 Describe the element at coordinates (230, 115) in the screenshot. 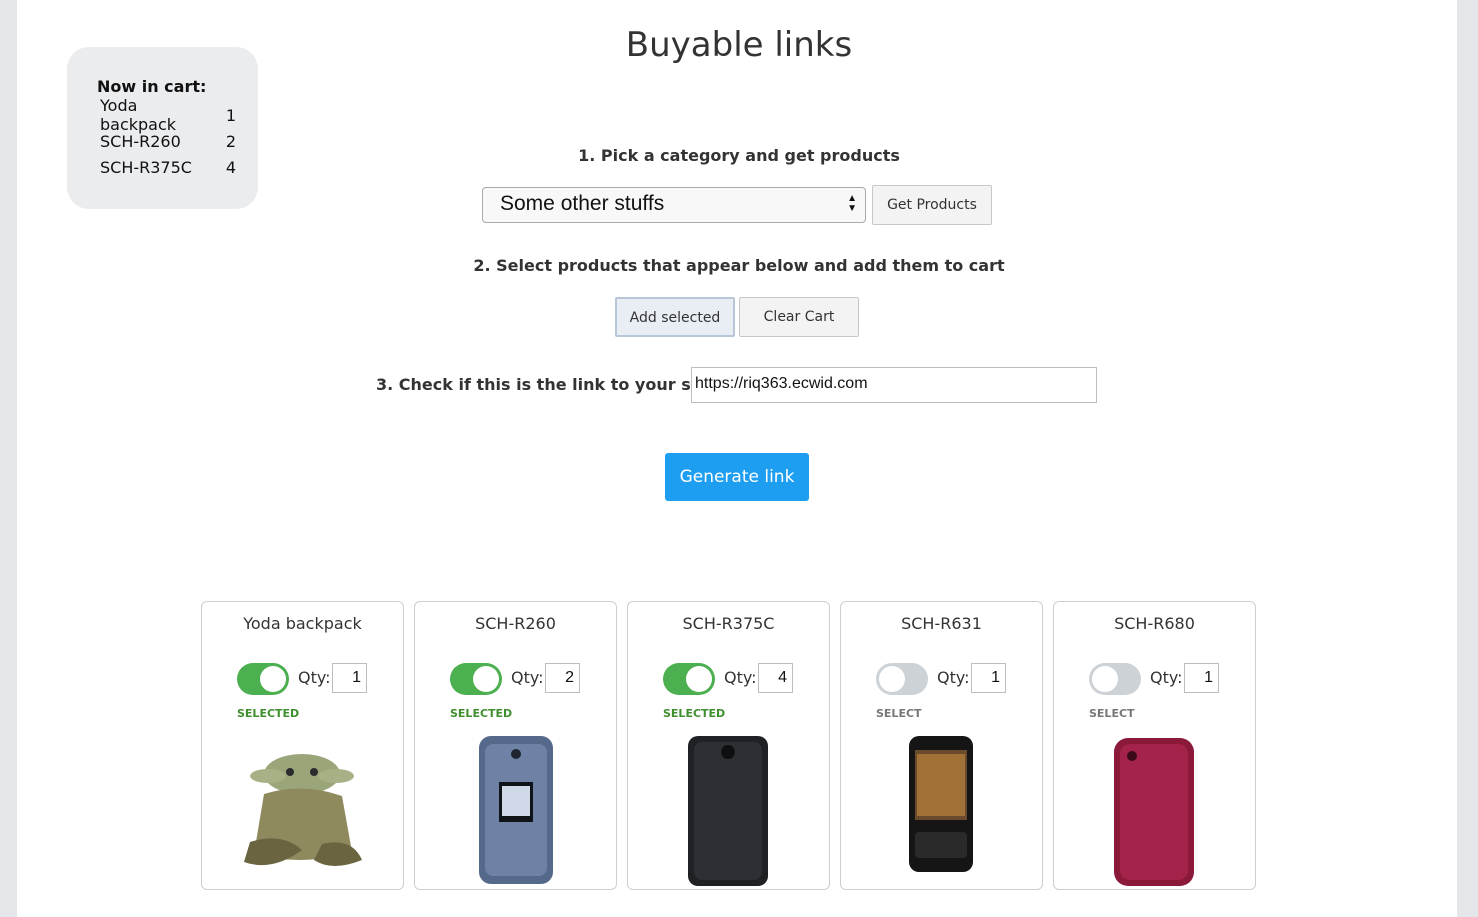

I see `cart-item-qty: 1` at that location.